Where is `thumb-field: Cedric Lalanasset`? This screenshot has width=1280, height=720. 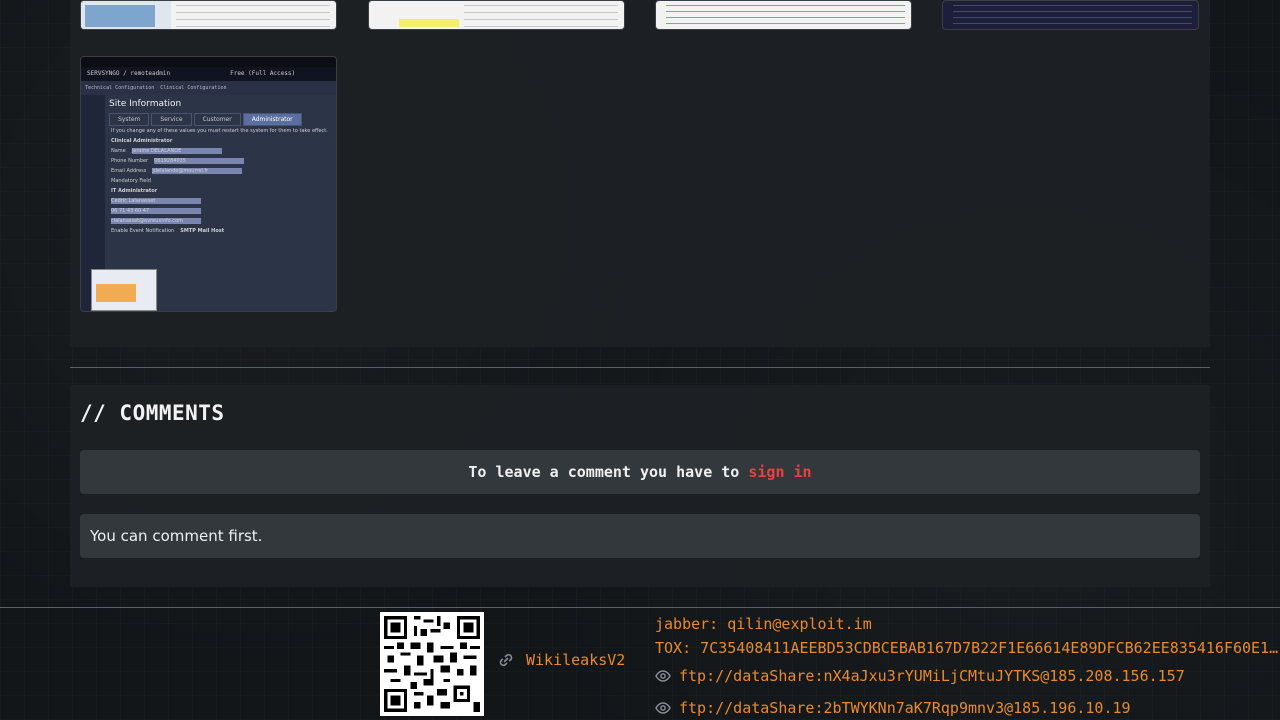
thumb-field: Cedric Lalanasset is located at coordinates (220, 201).